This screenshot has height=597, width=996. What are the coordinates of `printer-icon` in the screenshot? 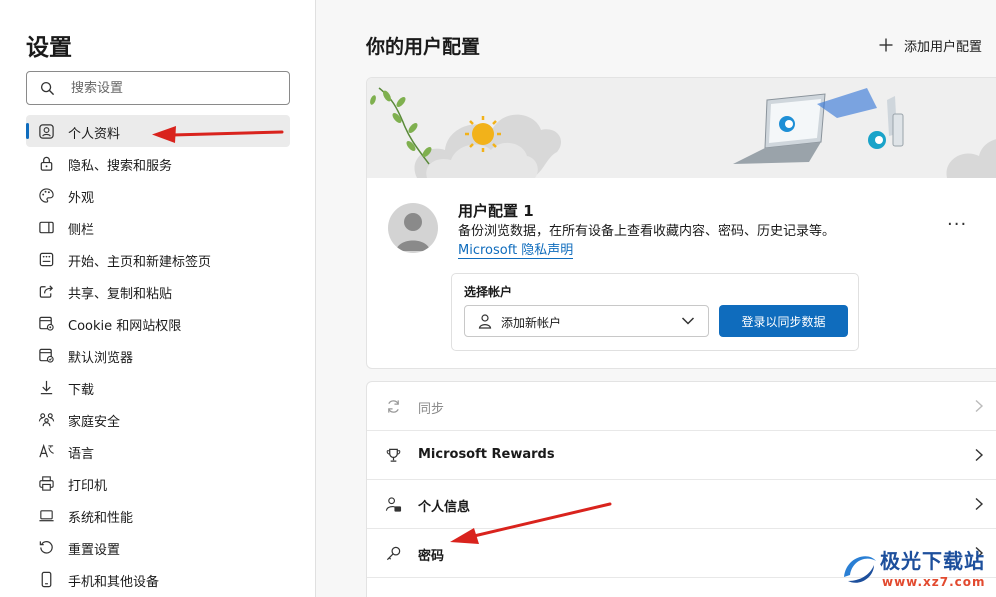 It's located at (46, 483).